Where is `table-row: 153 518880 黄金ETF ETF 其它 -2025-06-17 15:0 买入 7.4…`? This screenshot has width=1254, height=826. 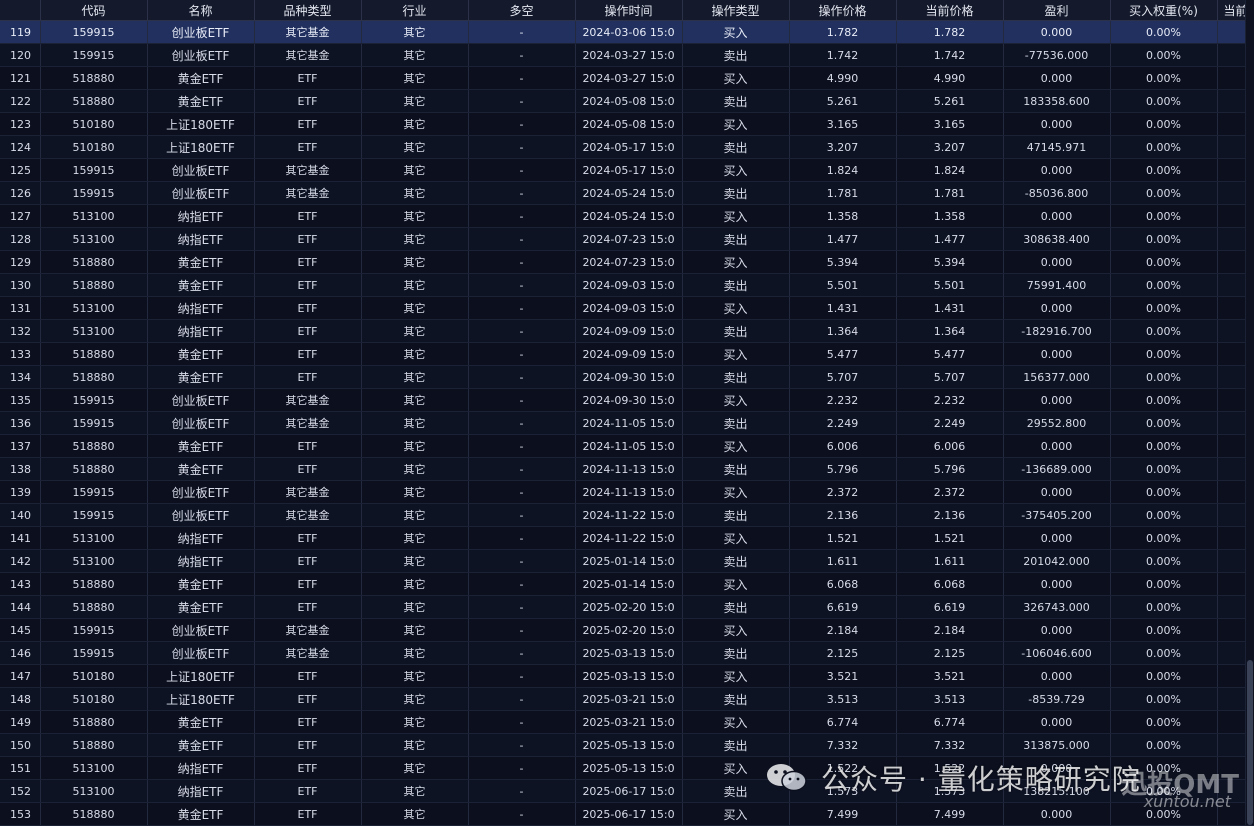 table-row: 153 518880 黄金ETF ETF 其它 -2025-06-17 15:0 买入 7.4… is located at coordinates (627, 814).